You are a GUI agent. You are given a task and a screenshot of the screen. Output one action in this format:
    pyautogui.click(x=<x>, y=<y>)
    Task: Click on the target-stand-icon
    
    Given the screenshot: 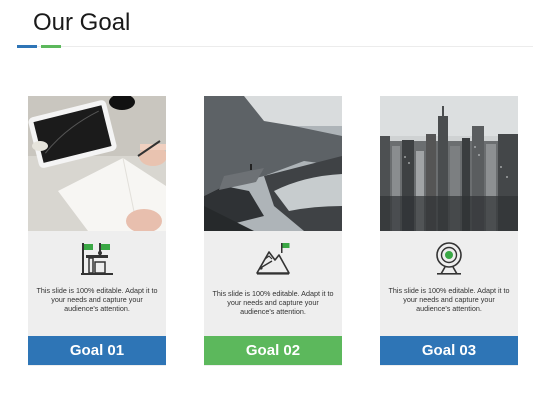 What is the action you would take?
    pyautogui.click(x=449, y=258)
    